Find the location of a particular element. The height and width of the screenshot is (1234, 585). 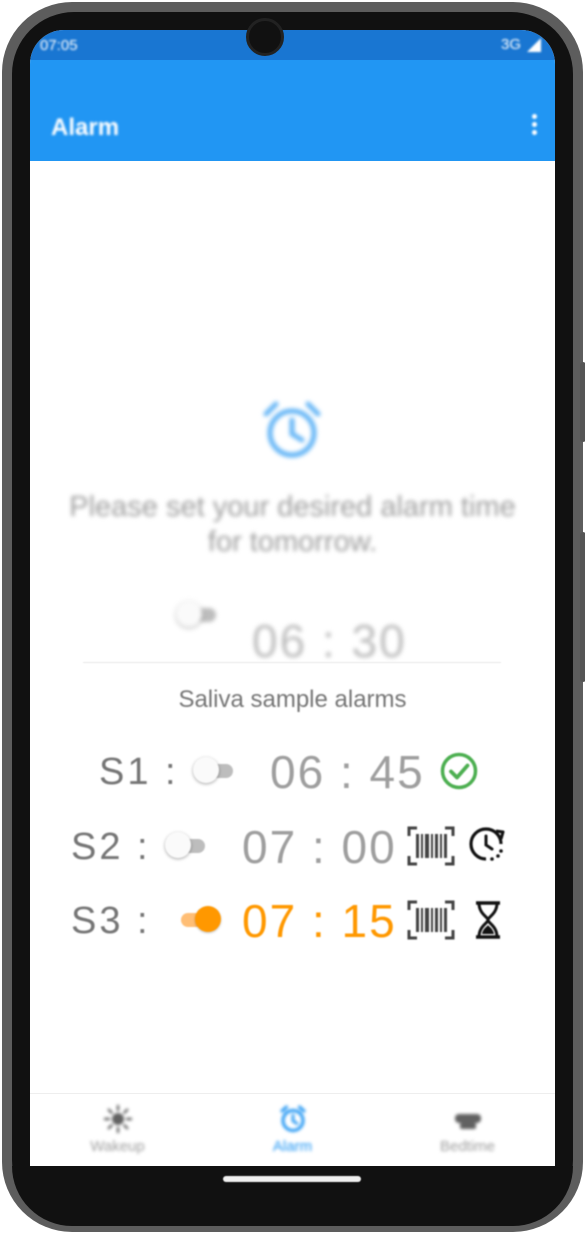

sample-time: 07 : 00 is located at coordinates (319, 847).